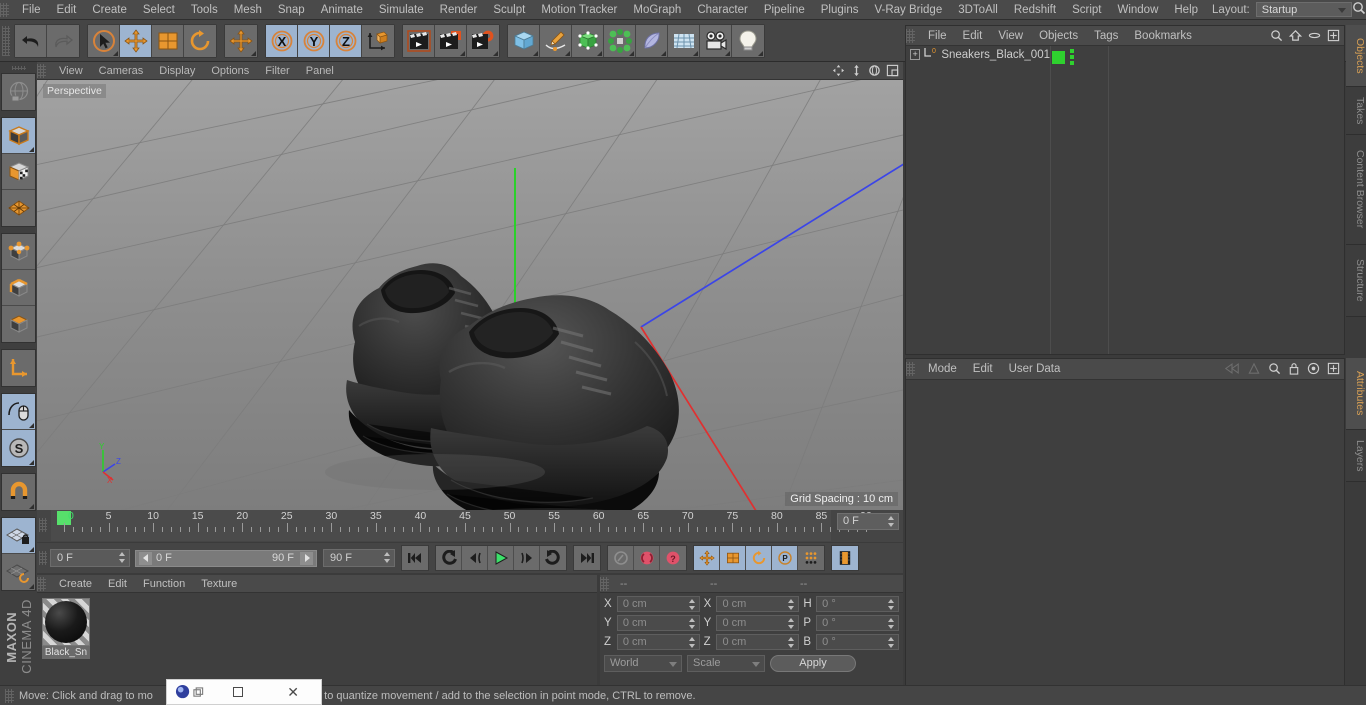 The height and width of the screenshot is (705, 1366). I want to click on step-forward-button, so click(527, 558).